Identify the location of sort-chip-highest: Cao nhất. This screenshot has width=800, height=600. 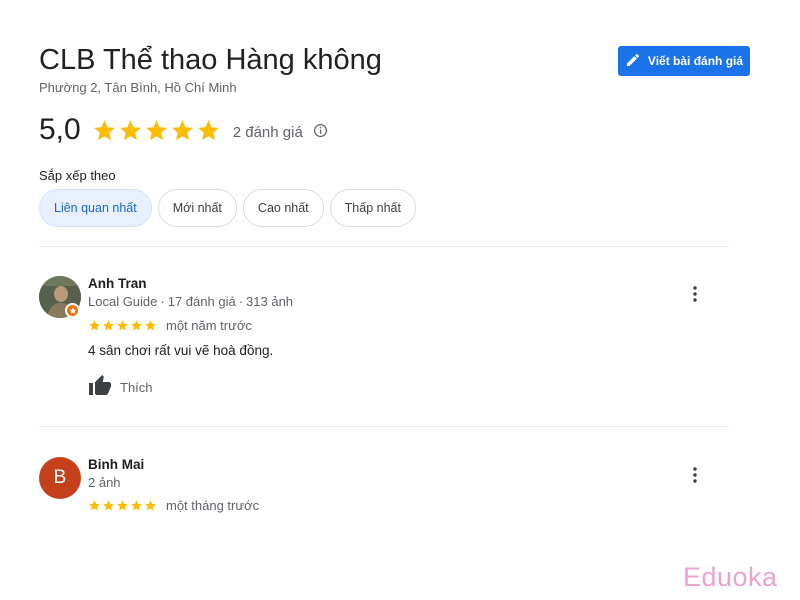
(283, 208).